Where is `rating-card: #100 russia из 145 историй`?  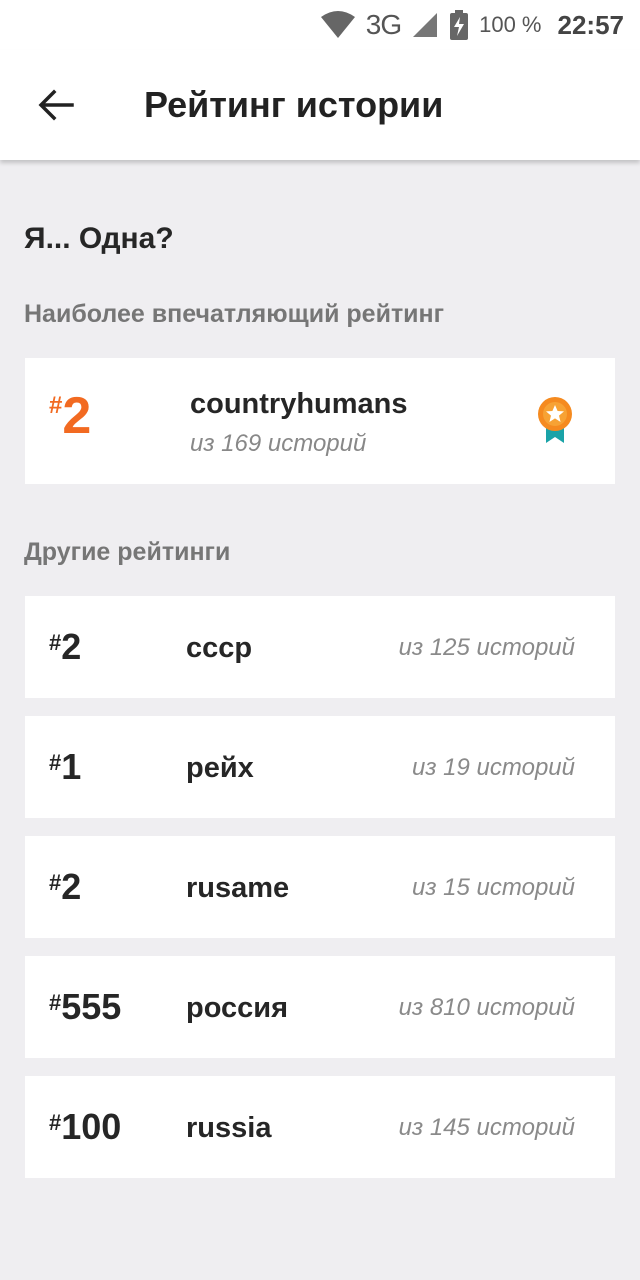
rating-card: #100 russia из 145 историй is located at coordinates (320, 1127).